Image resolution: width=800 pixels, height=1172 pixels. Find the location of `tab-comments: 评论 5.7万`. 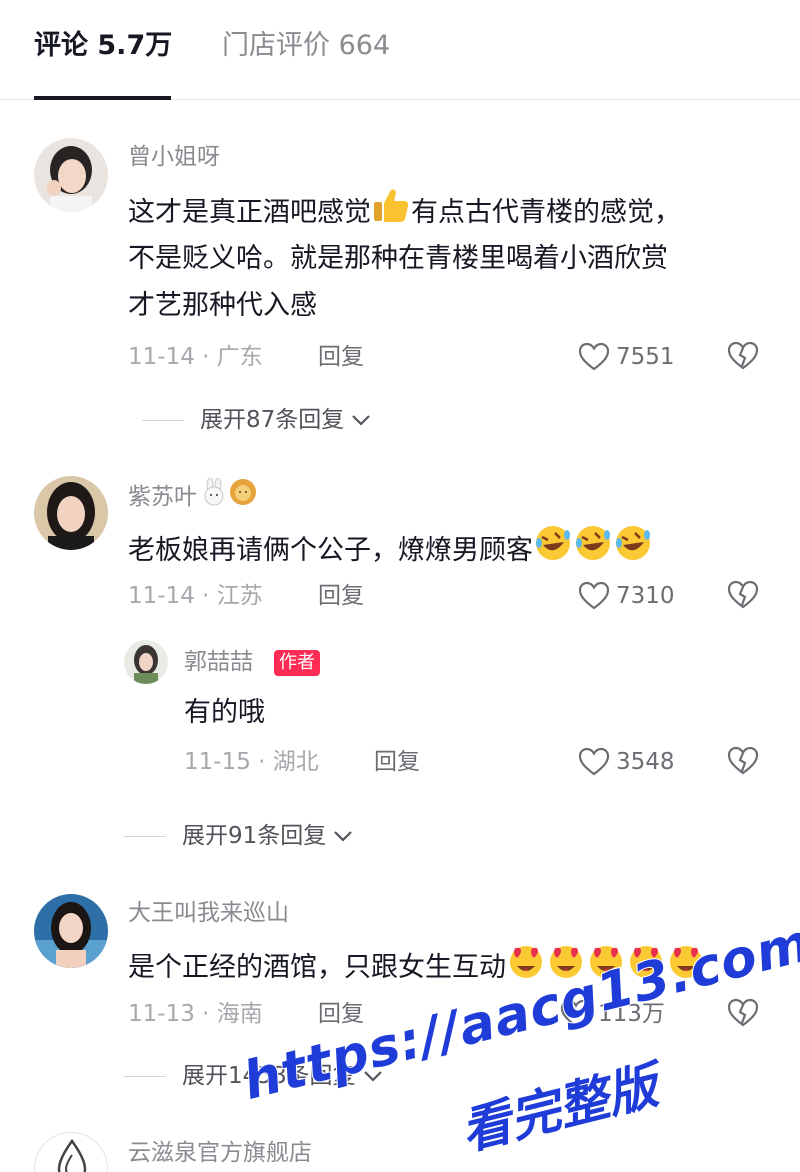

tab-comments: 评论 5.7万 is located at coordinates (103, 46).